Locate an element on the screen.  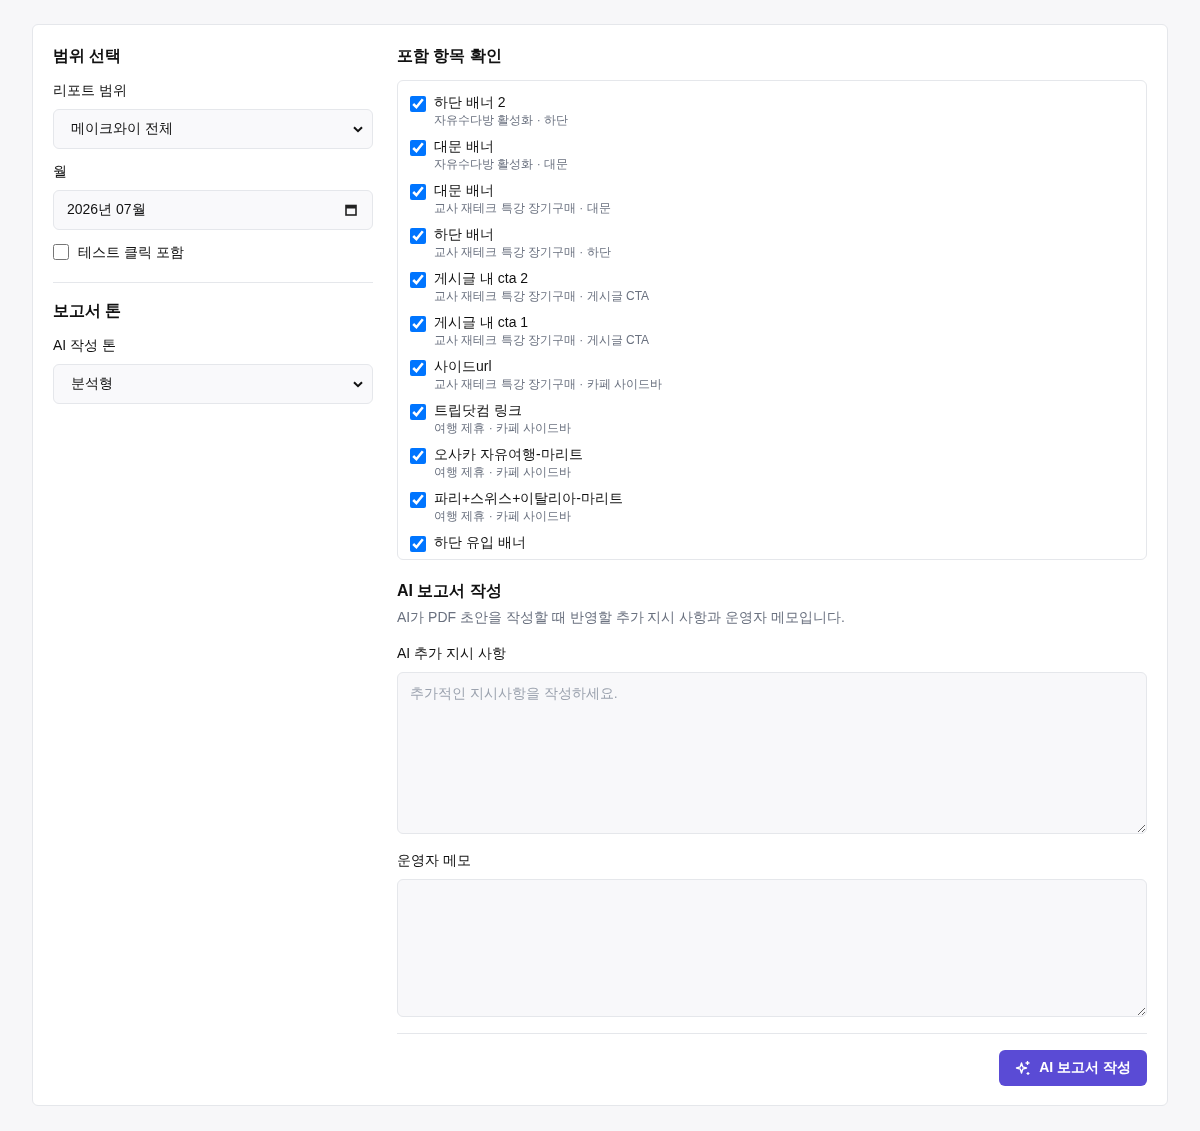
field-label: AI 작성 톤 is located at coordinates (85, 345).